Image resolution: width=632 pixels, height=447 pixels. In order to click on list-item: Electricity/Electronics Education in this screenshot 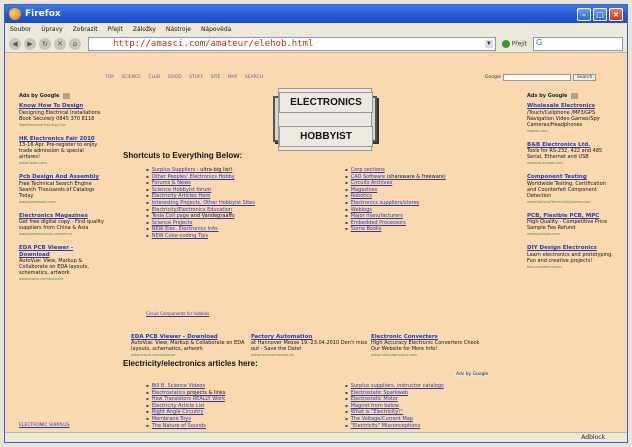, I will do `click(200, 210)`.